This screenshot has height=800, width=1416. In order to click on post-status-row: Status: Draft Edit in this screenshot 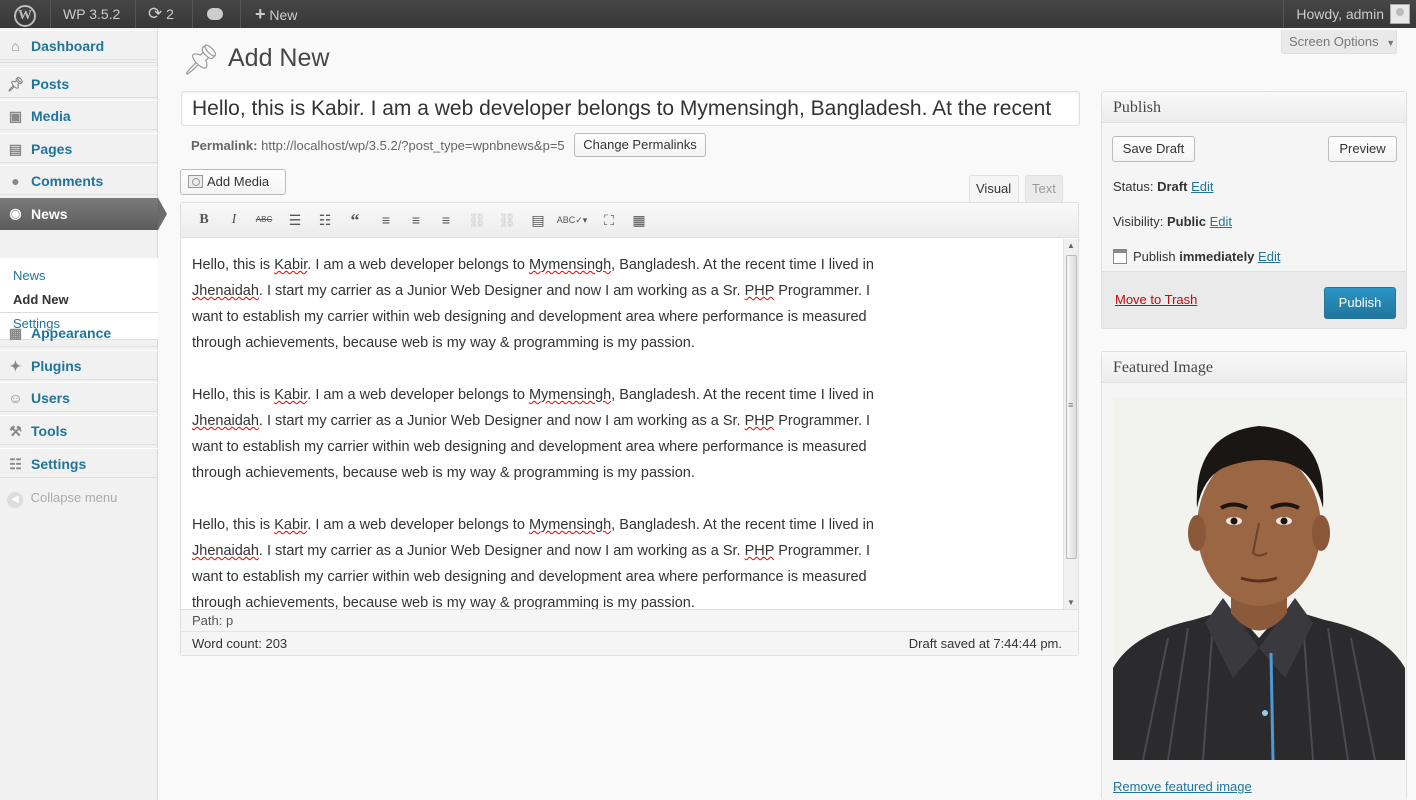, I will do `click(1163, 186)`.